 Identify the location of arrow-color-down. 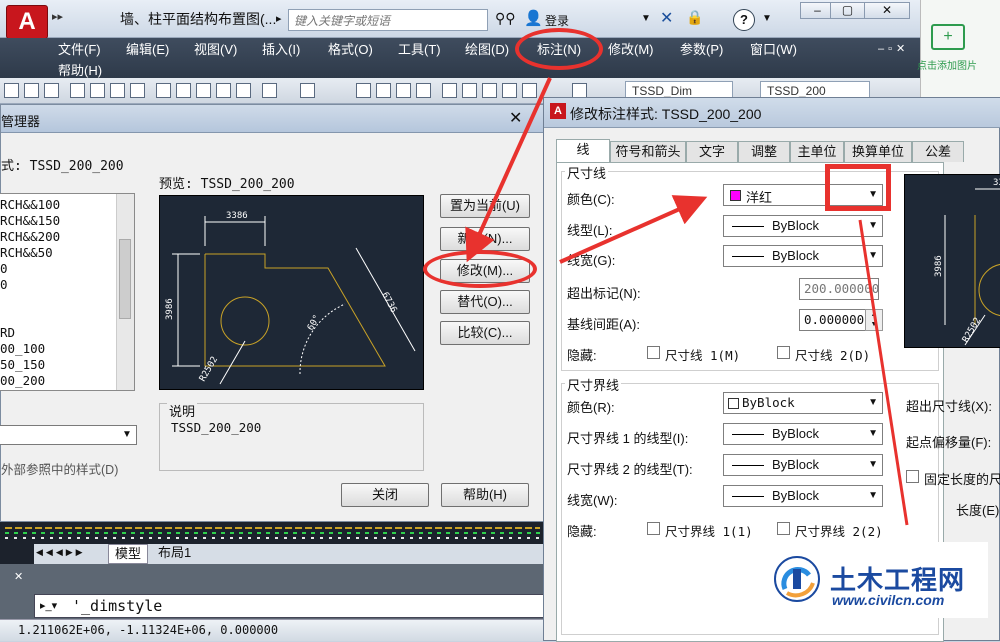
(883, 372).